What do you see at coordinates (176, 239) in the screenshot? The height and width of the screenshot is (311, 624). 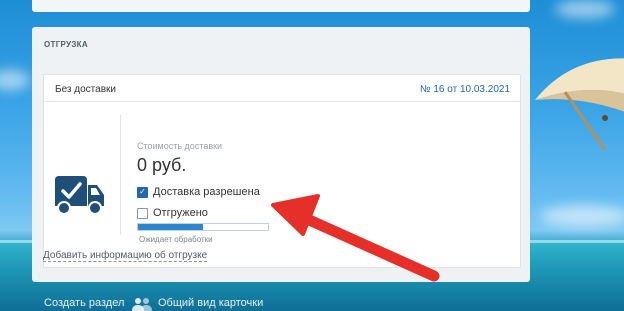 I see `shipment-status-text: Ожидает обработки` at bounding box center [176, 239].